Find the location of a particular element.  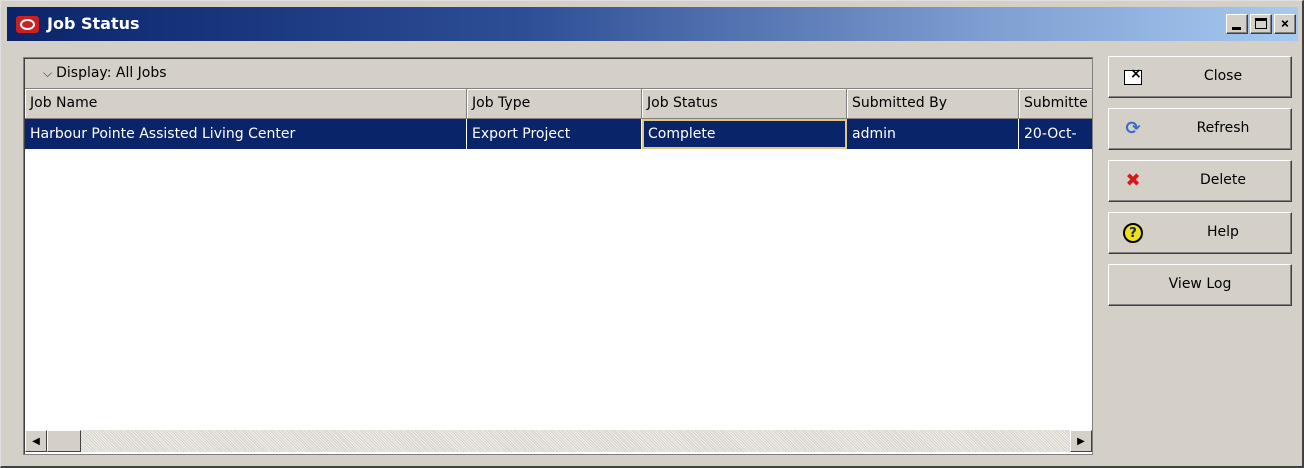

horizontal-scrollbar: ◀ ▶ is located at coordinates (558, 441).